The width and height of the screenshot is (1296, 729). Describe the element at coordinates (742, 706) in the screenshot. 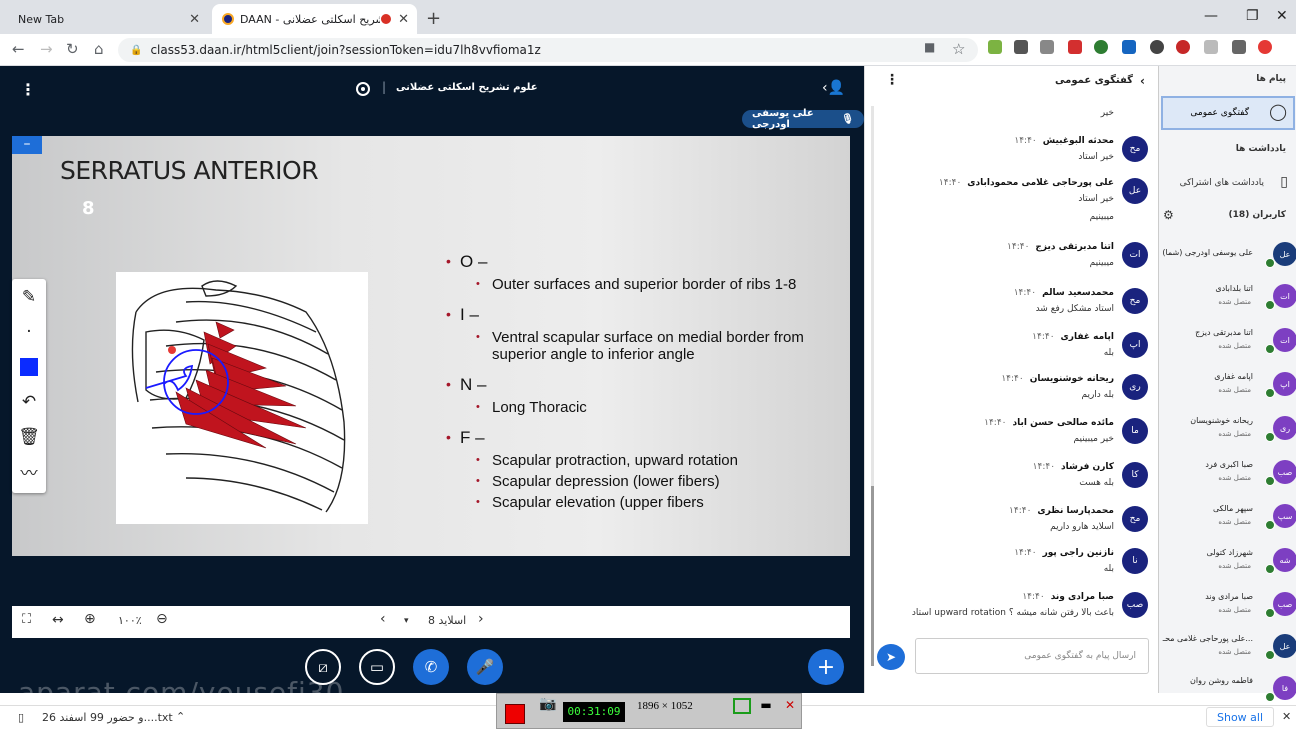

I see `region-icon` at that location.